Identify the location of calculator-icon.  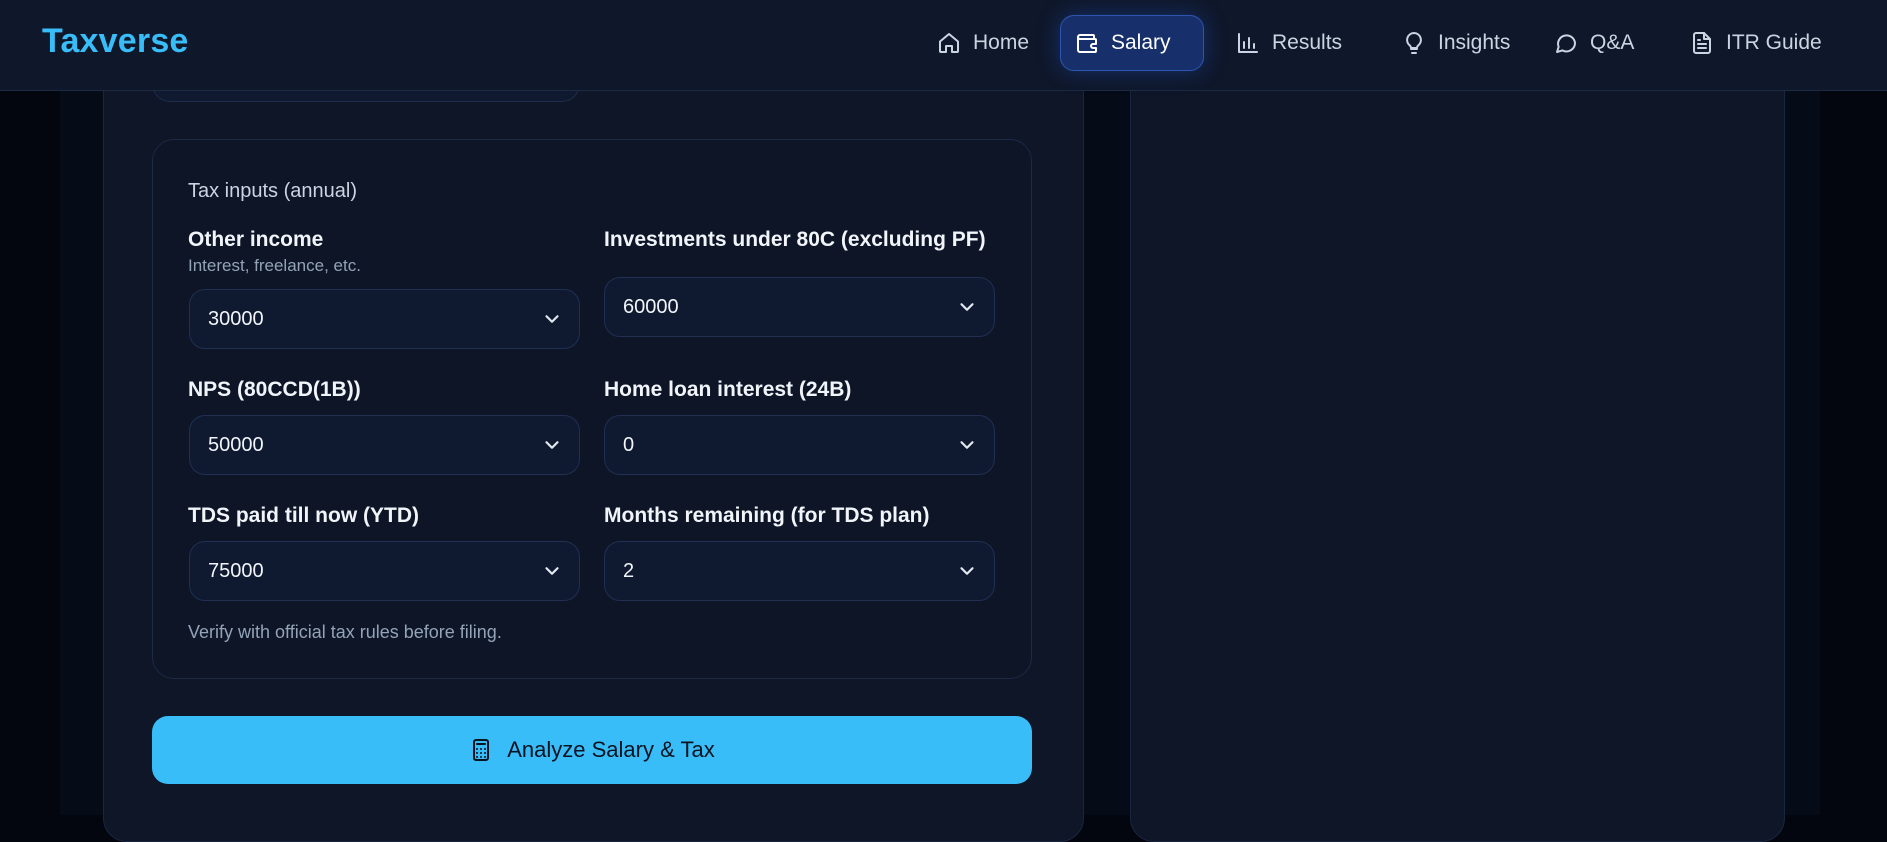
(481, 750).